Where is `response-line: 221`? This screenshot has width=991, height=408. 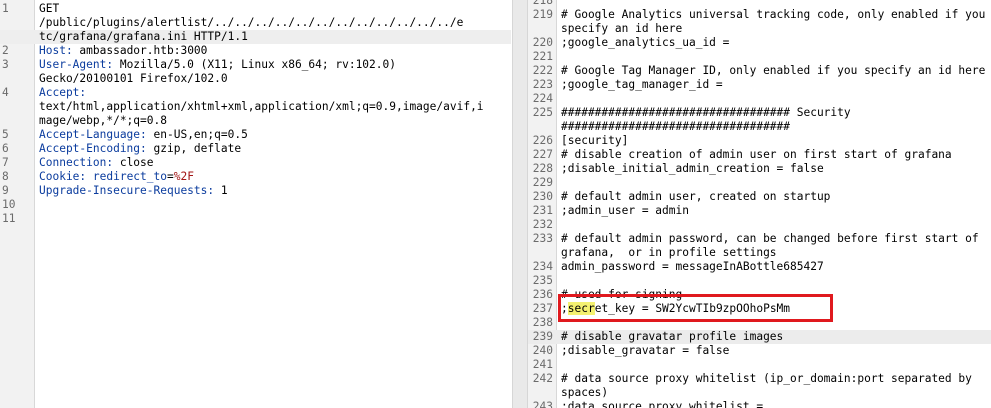 response-line: 221 is located at coordinates (759, 57).